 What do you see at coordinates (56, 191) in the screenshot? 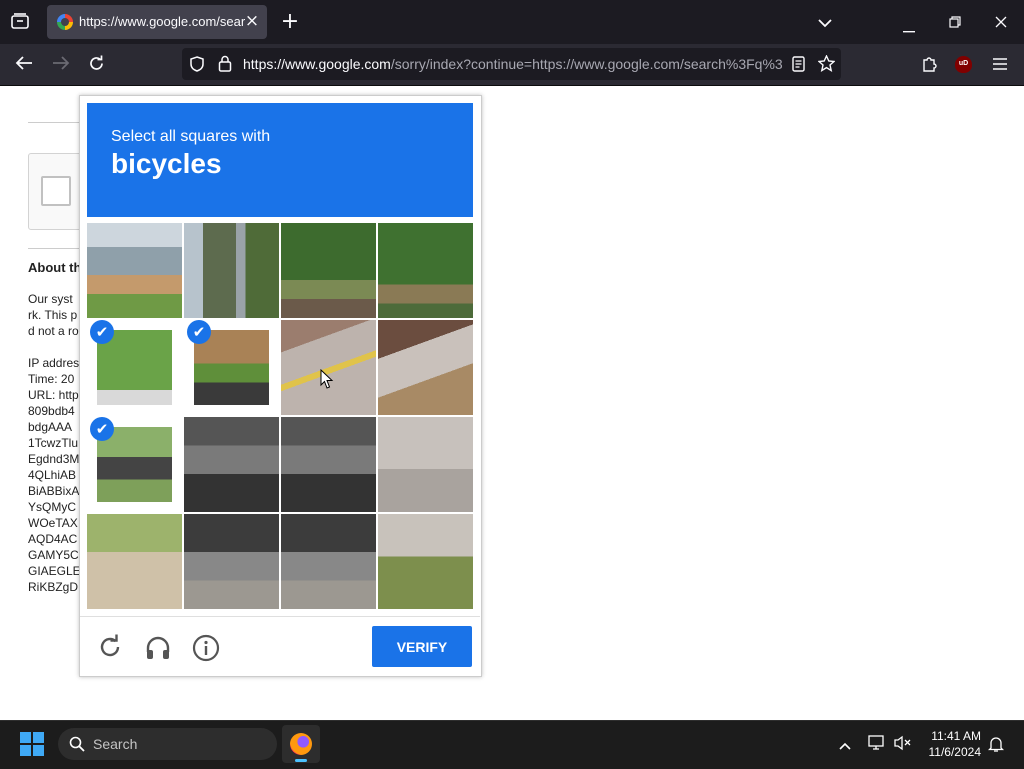
I see `im-not-a-robot-checkbox` at bounding box center [56, 191].